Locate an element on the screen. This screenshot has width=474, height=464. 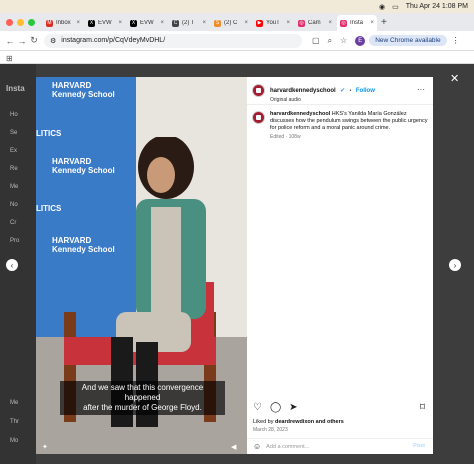
share-icon: ➤ is located at coordinates (293, 407).